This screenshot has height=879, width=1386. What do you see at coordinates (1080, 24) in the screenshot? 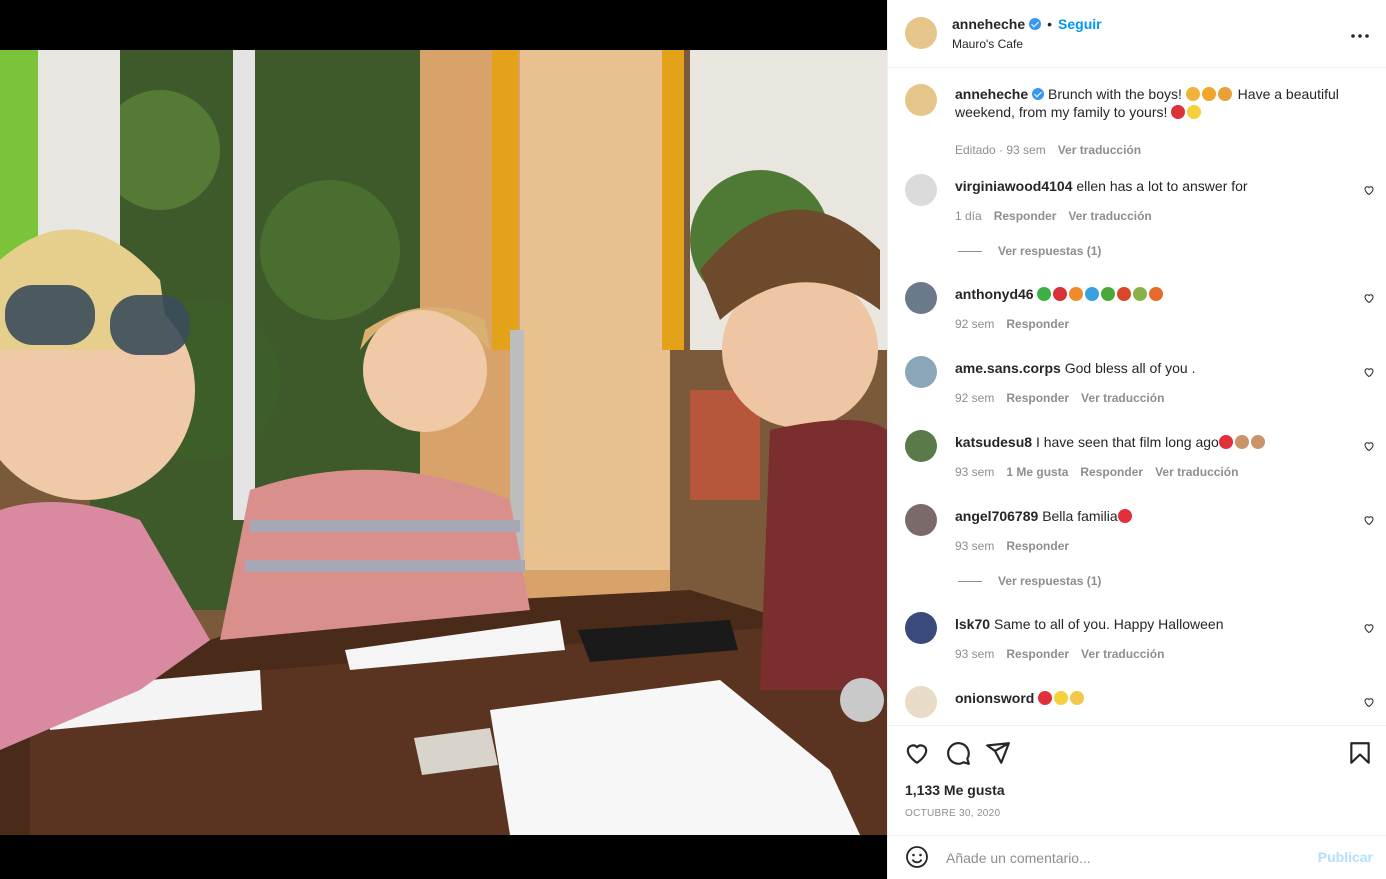
I see `follow-button: Seguir` at bounding box center [1080, 24].